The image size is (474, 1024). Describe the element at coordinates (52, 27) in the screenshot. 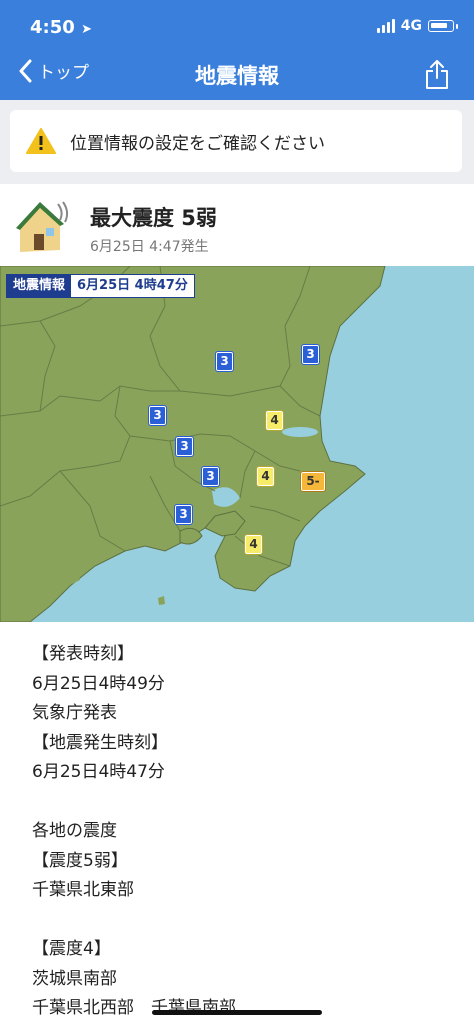

I see `clock-text: 4:50` at that location.